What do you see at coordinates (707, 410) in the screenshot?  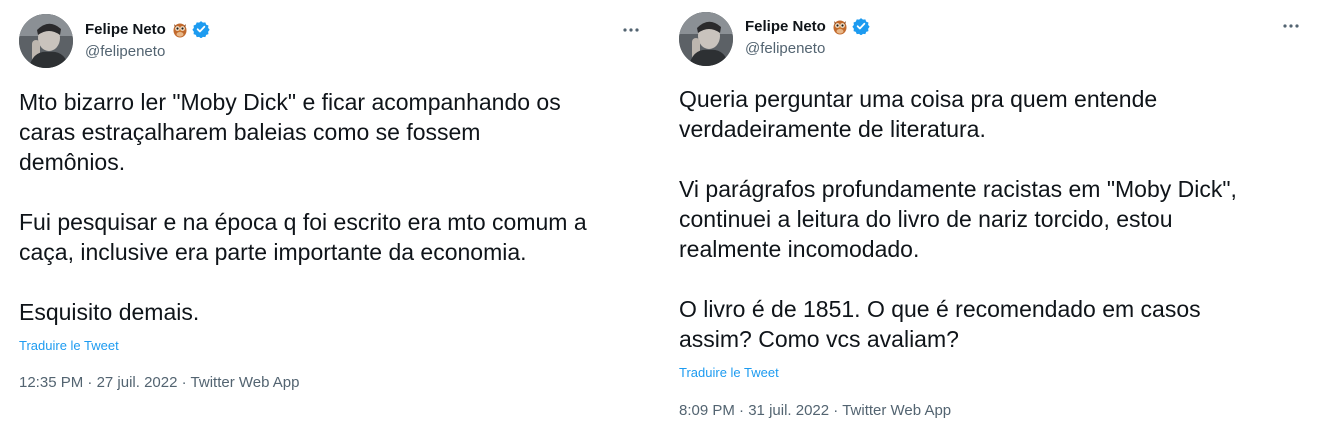 I see `tweet-time: 8:09 PM` at bounding box center [707, 410].